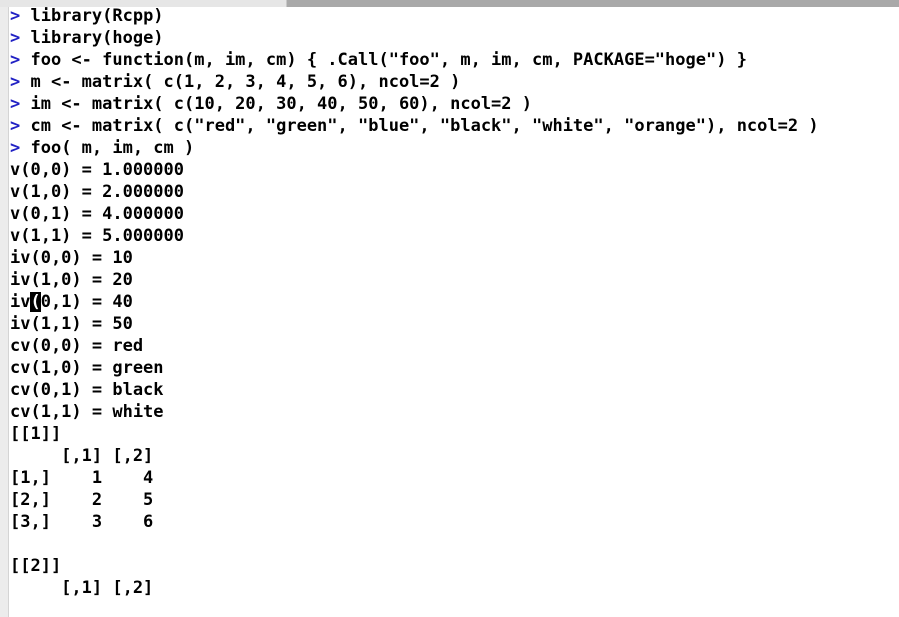 This screenshot has width=899, height=617. What do you see at coordinates (35, 302) in the screenshot?
I see `text-cursor: (` at bounding box center [35, 302].